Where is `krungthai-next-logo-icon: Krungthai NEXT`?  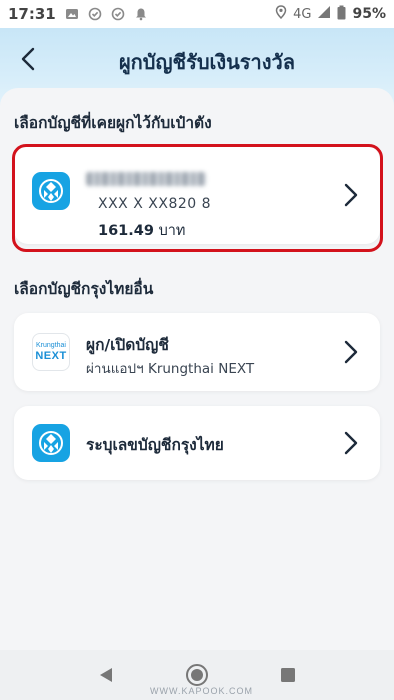
krungthai-next-logo-icon: Krungthai NEXT is located at coordinates (51, 352).